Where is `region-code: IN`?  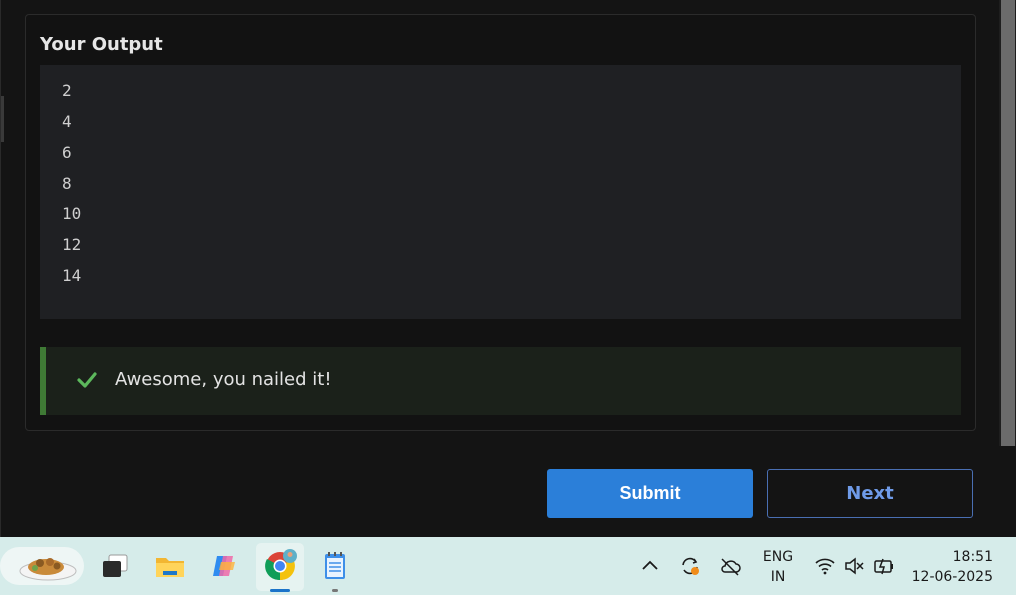 region-code: IN is located at coordinates (778, 577).